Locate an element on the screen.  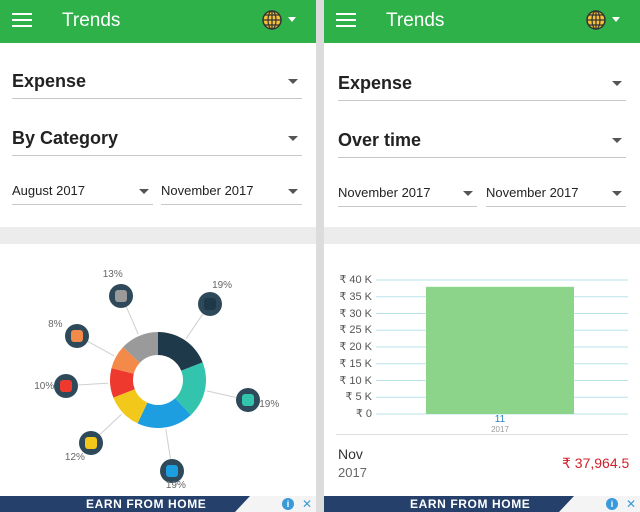
view-dropdown-value: By Category is located at coordinates (65, 138).